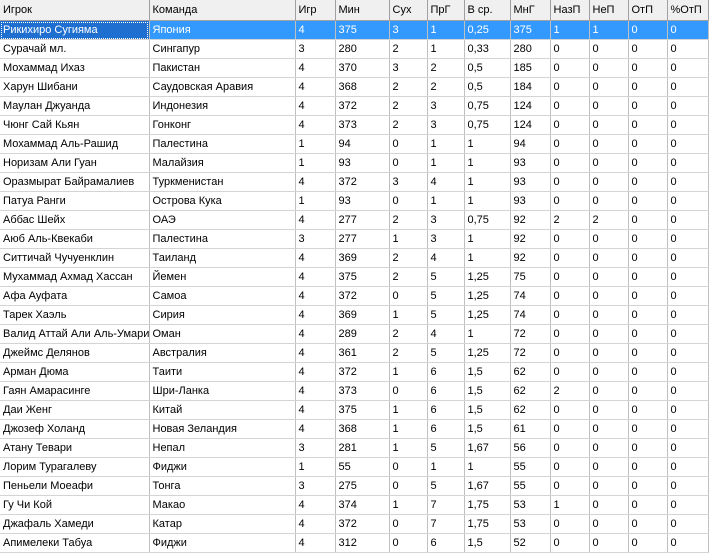 The width and height of the screenshot is (710, 556). What do you see at coordinates (530, 182) in the screenshot?
I see `minutes-per-goal-cell: 93` at bounding box center [530, 182].